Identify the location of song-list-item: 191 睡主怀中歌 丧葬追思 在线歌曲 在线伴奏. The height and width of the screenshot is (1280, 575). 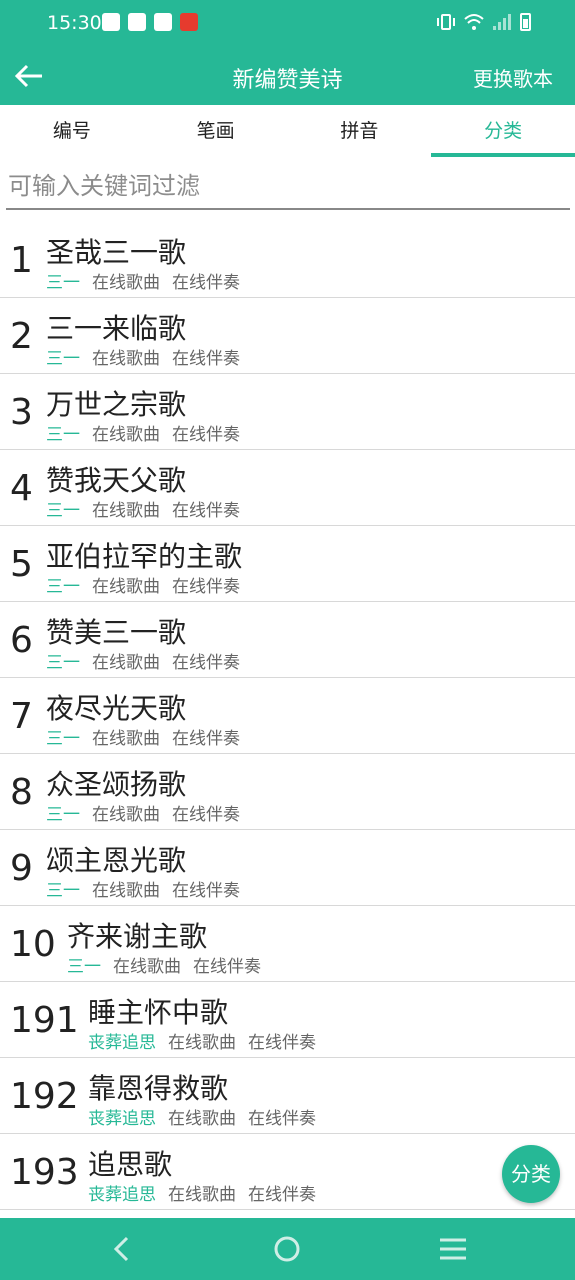
(287, 1020).